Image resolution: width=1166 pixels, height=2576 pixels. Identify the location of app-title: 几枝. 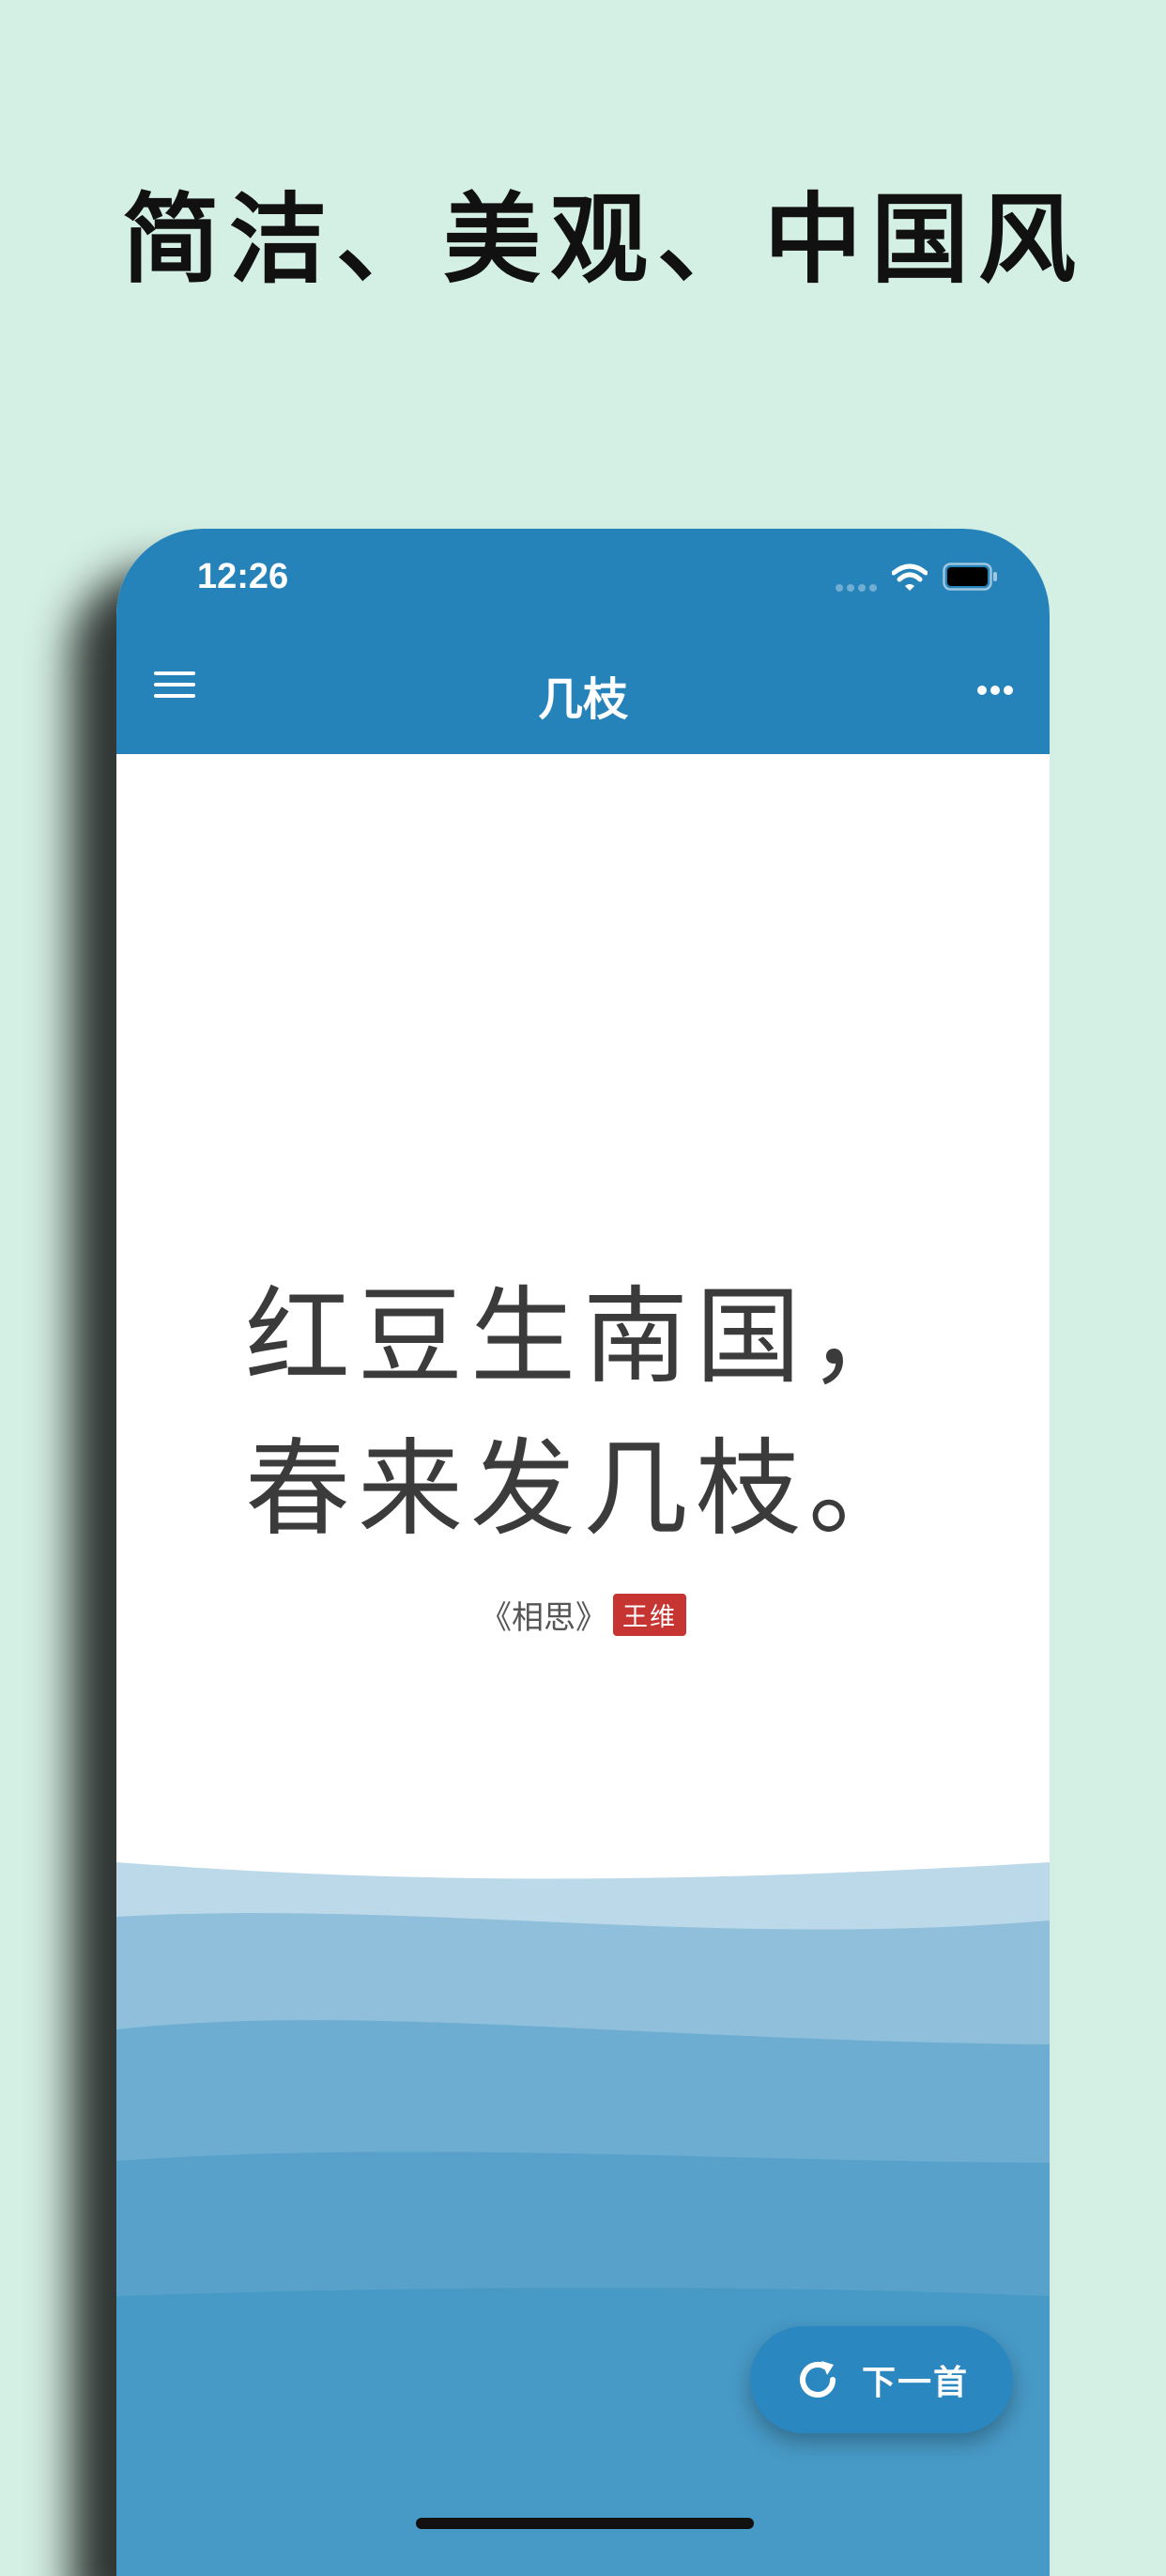
(582, 699).